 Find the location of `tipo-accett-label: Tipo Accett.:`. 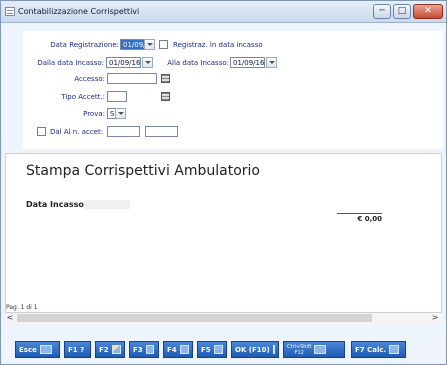

tipo-accett-label: Tipo Accett.: is located at coordinates (83, 97).